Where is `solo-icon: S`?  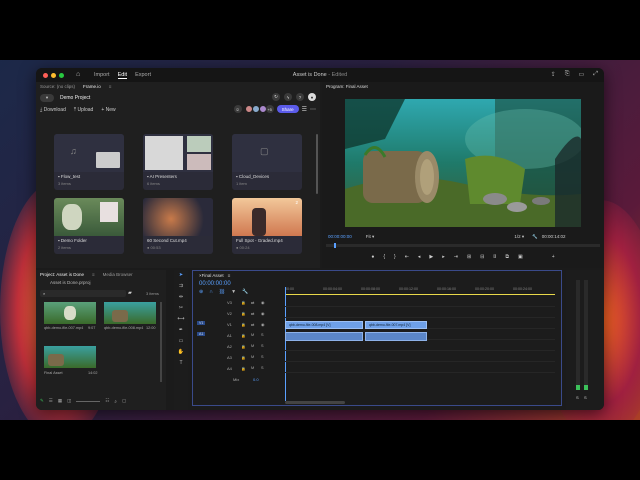 solo-icon: S is located at coordinates (262, 335).